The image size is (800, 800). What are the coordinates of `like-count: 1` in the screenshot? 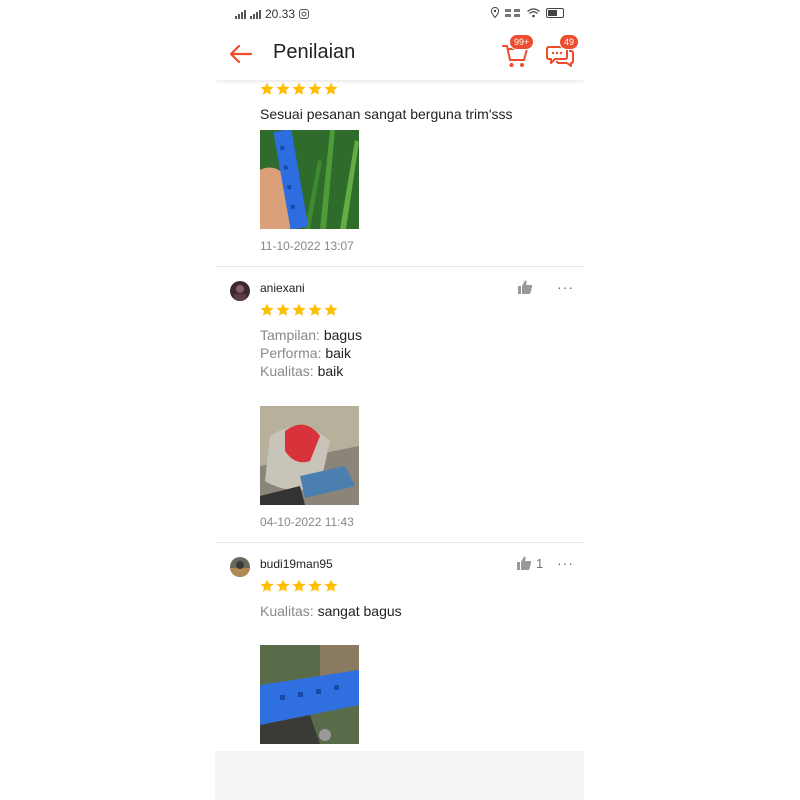 It's located at (540, 563).